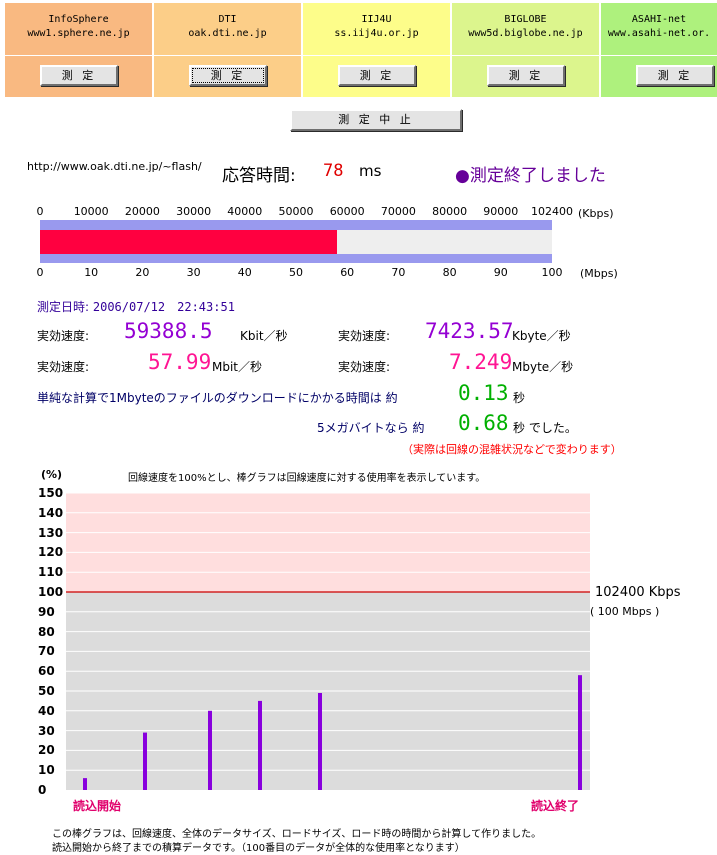 The height and width of the screenshot is (855, 717). What do you see at coordinates (545, 428) in the screenshot?
I see `download-5mb-unit: 秒 でした。` at bounding box center [545, 428].